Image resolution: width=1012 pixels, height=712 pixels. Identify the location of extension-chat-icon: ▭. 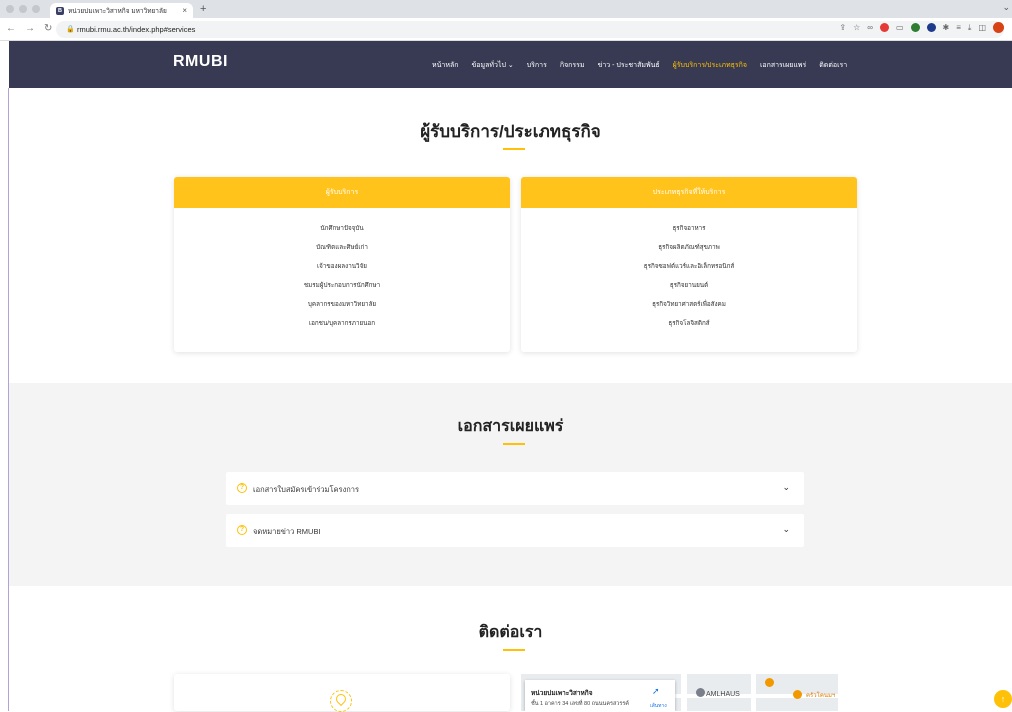
(900, 27).